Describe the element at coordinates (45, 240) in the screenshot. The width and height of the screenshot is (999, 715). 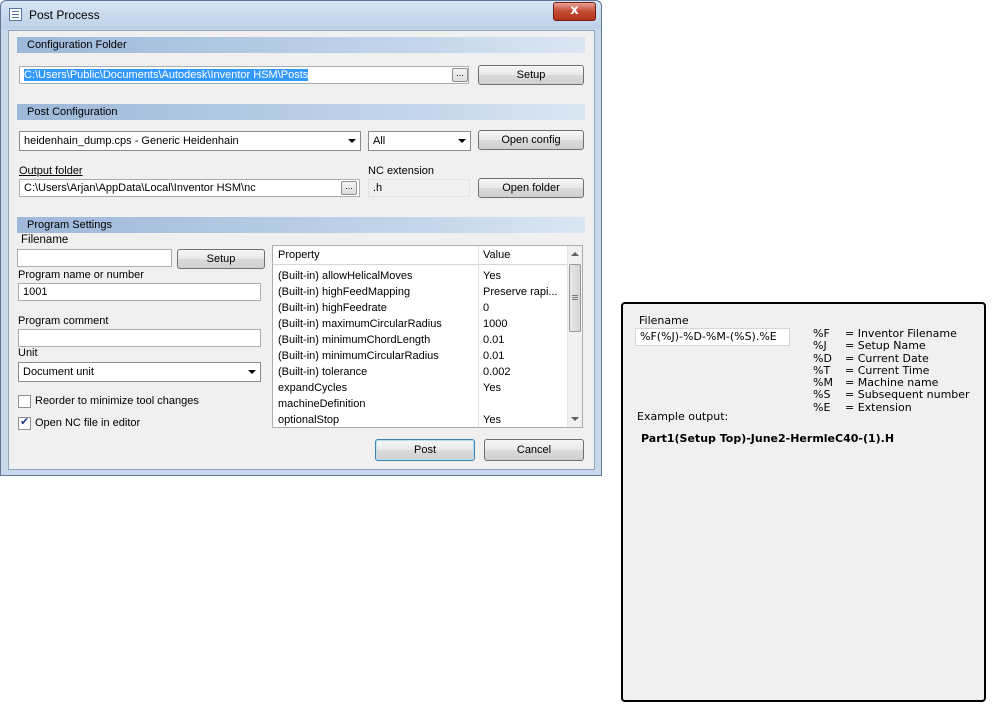
I see `filename-label: Filename` at that location.